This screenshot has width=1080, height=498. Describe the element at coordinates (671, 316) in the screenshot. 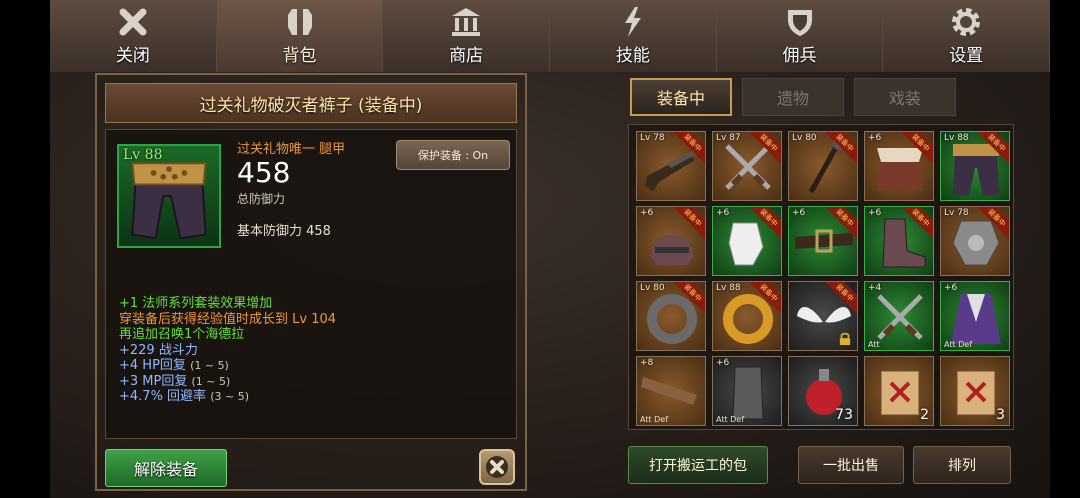

I see `iron-ring-slot: Lv 80 装备中` at that location.